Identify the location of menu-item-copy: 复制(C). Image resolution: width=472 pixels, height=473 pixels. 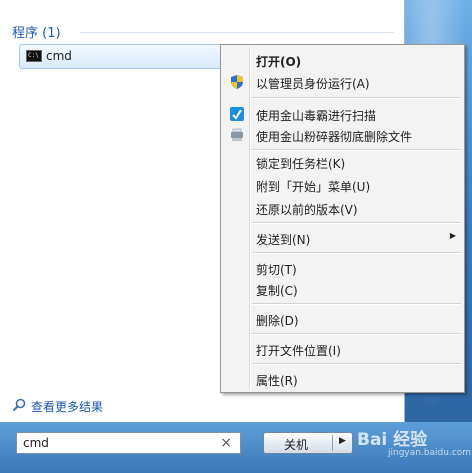
(342, 289).